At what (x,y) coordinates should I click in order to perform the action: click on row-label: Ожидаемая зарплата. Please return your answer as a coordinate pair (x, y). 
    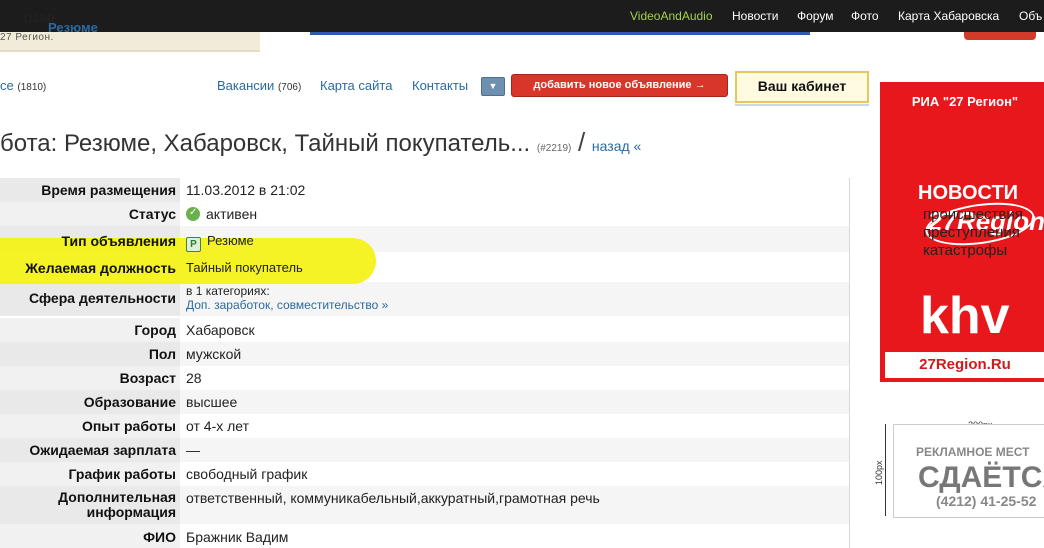
    Looking at the image, I should click on (102, 450).